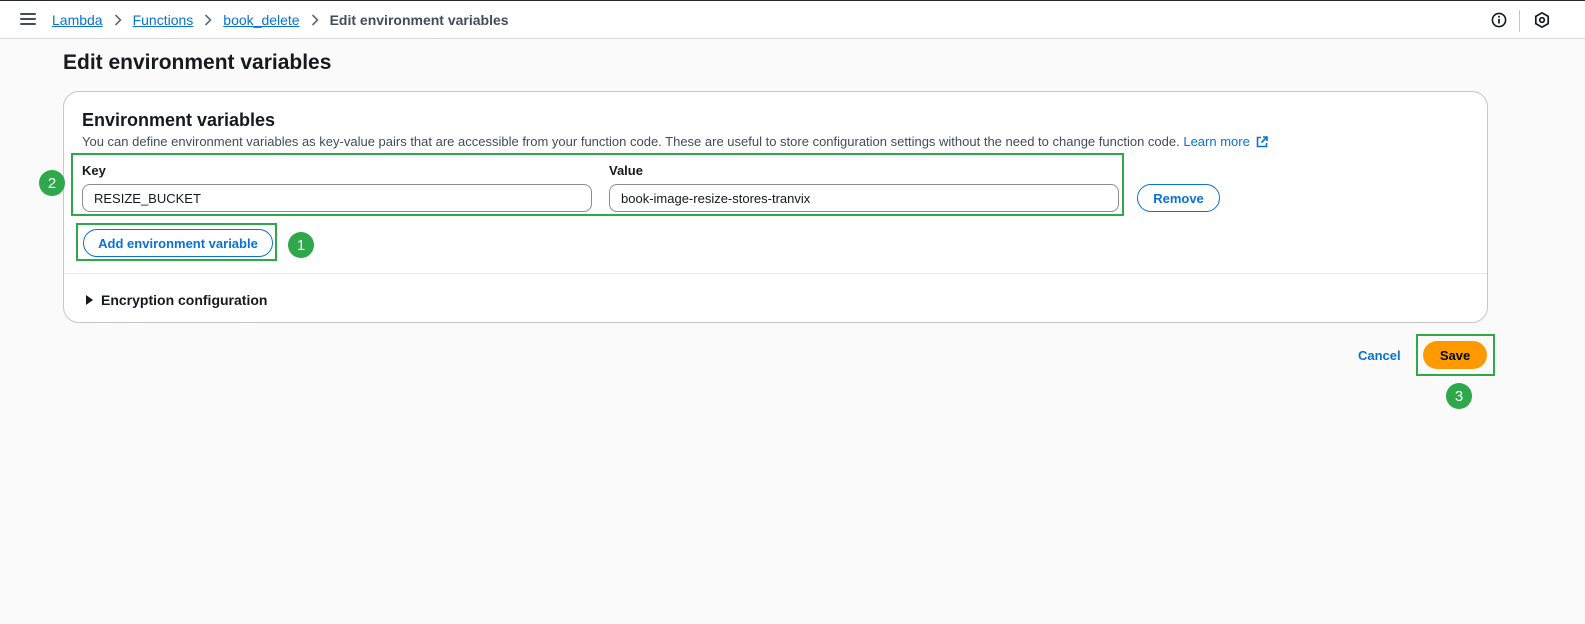  I want to click on info-icon, so click(1499, 20).